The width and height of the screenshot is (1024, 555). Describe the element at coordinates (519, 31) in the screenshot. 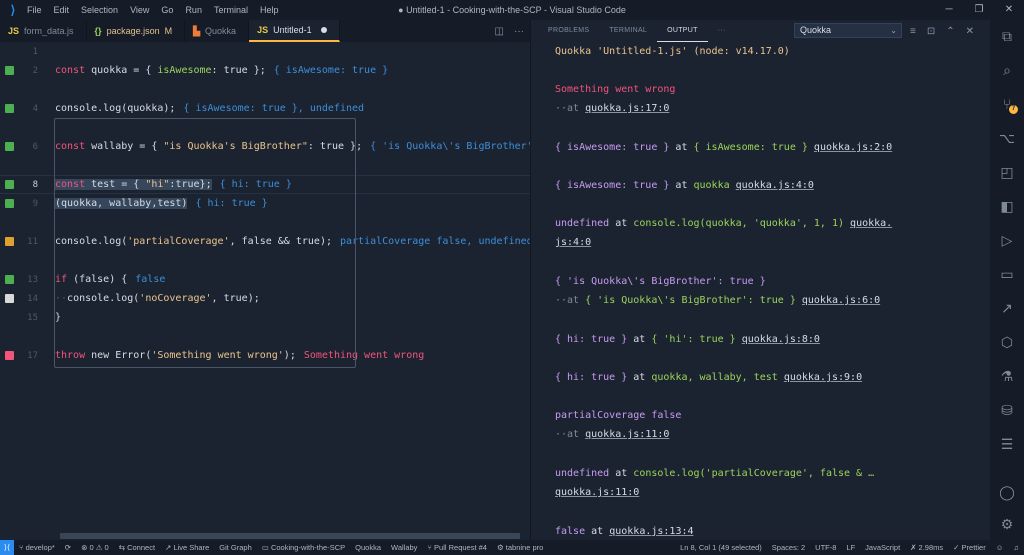

I see `more-actions-icon: ···` at that location.